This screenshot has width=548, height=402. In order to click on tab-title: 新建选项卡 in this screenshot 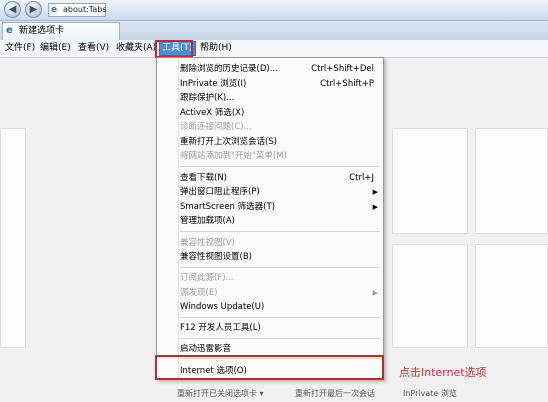, I will do `click(42, 31)`.